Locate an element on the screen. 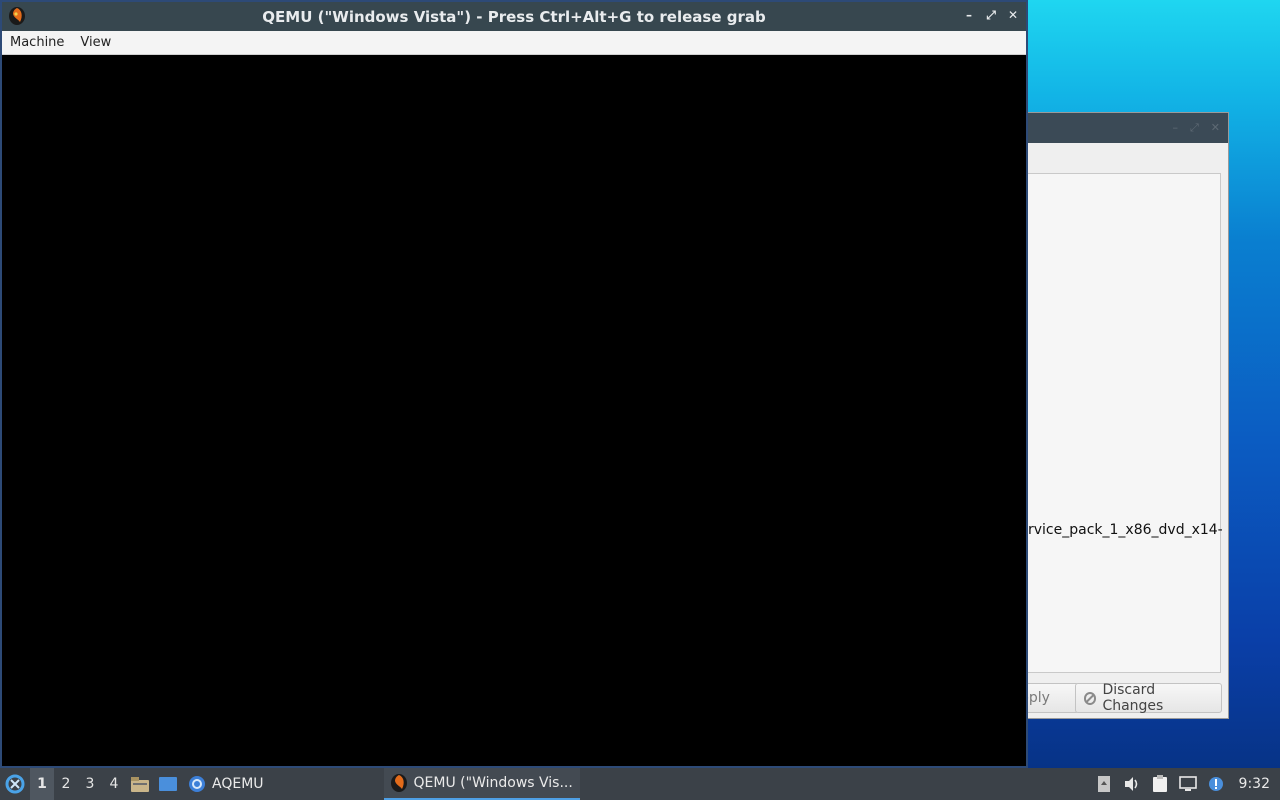  window-controls: – ⤢ ✕ is located at coordinates (991, 15).